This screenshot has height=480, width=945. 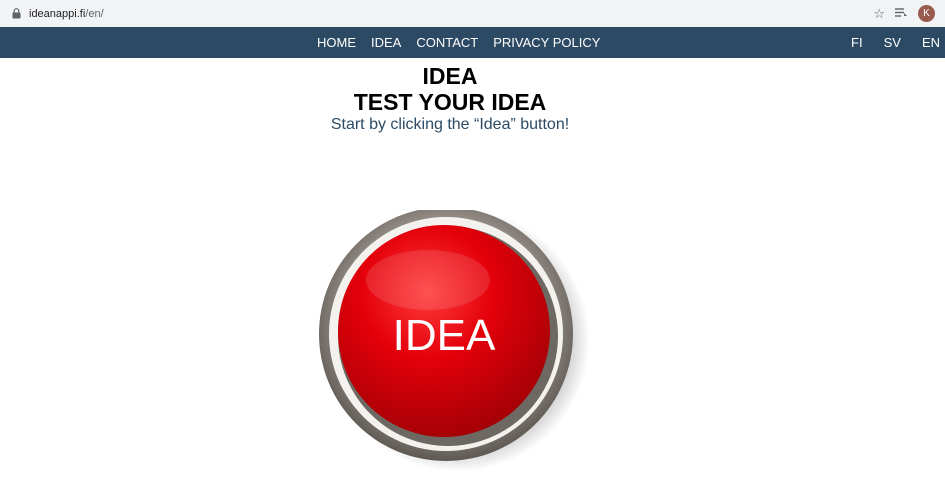 I want to click on nav-idea-link: IDEA, so click(x=386, y=42).